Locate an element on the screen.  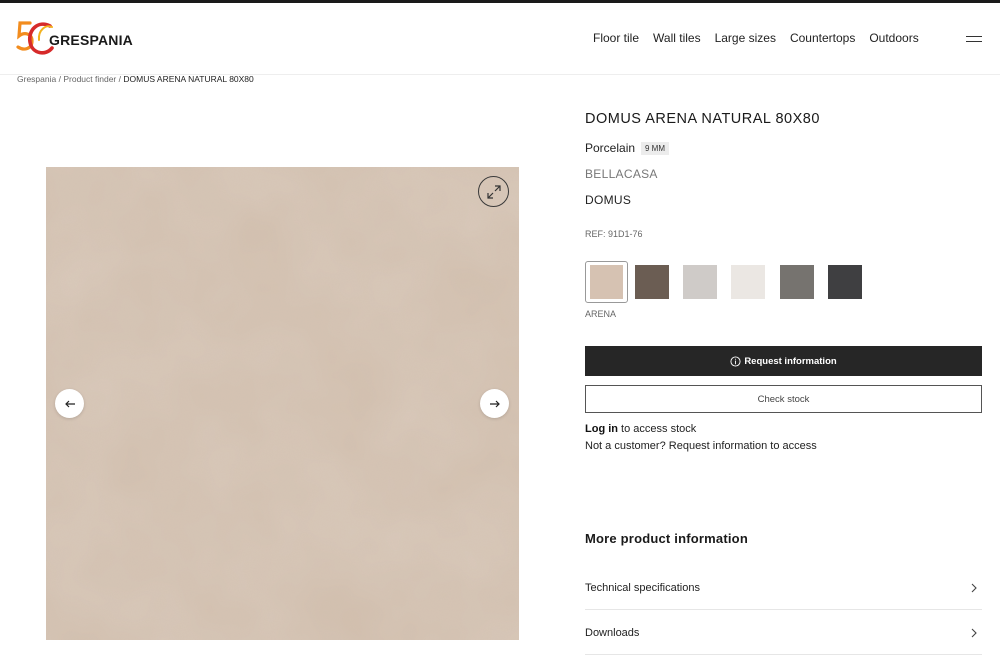
arrow-right-icon is located at coordinates (494, 403).